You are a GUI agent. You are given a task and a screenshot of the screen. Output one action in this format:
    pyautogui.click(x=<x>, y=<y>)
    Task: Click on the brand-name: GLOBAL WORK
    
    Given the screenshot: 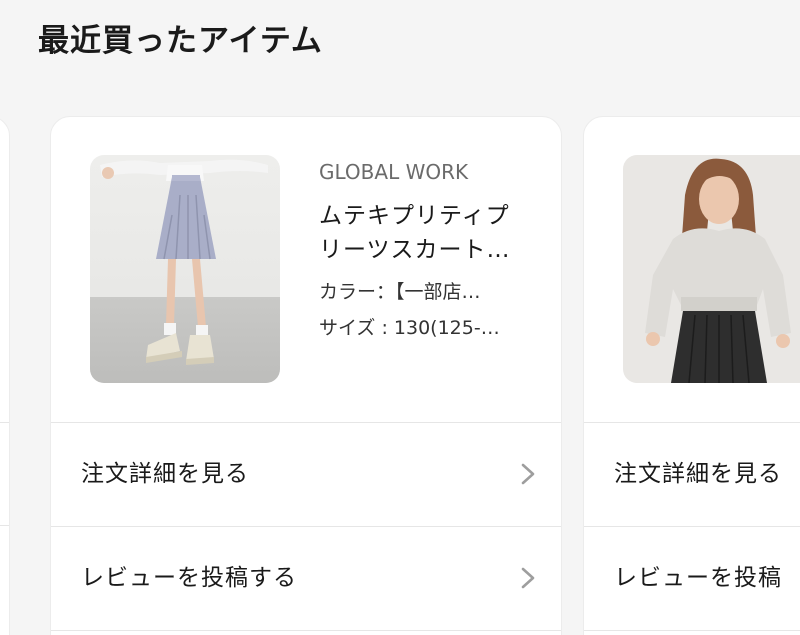 What is the action you would take?
    pyautogui.click(x=394, y=172)
    